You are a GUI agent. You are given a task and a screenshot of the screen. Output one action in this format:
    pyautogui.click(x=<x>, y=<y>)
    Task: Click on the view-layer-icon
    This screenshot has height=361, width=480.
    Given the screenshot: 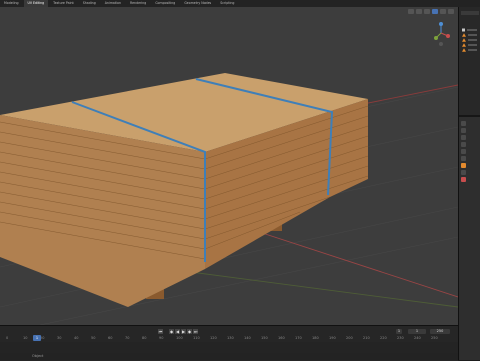 What is the action you would take?
    pyautogui.click(x=463, y=144)
    